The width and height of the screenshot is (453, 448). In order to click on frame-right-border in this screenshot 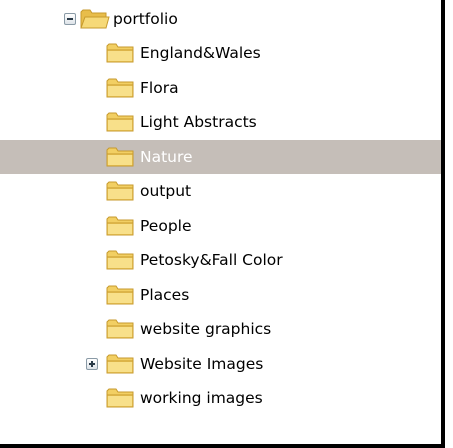, I will do `click(443, 224)`.